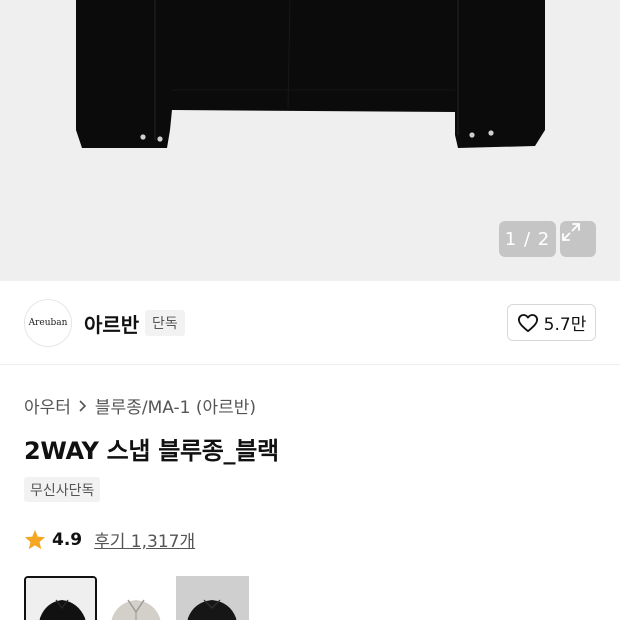  Describe the element at coordinates (527, 322) in the screenshot. I see `heart-outline-icon` at that location.